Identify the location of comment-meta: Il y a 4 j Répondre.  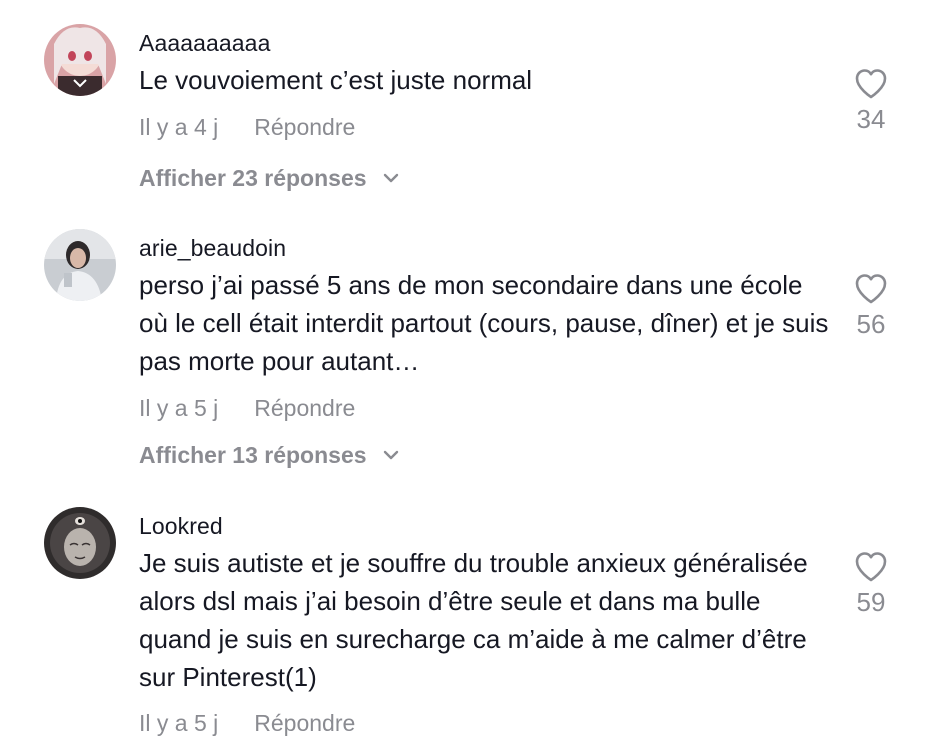
(247, 127).